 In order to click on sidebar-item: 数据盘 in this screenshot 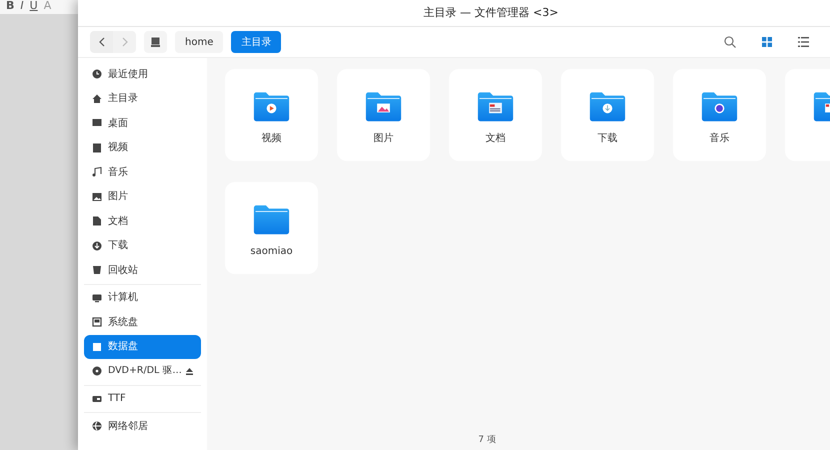, I will do `click(142, 346)`.